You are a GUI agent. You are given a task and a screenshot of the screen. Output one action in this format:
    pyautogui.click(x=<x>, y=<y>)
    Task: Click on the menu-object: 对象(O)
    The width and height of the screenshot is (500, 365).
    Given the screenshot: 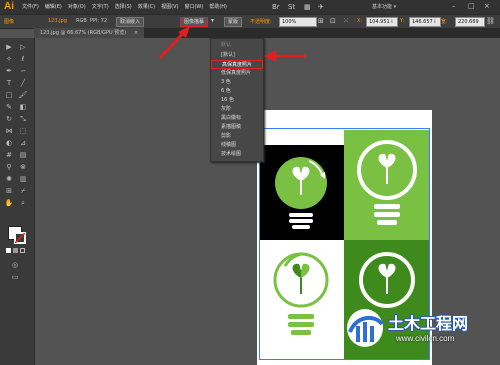 What is the action you would take?
    pyautogui.click(x=77, y=6)
    